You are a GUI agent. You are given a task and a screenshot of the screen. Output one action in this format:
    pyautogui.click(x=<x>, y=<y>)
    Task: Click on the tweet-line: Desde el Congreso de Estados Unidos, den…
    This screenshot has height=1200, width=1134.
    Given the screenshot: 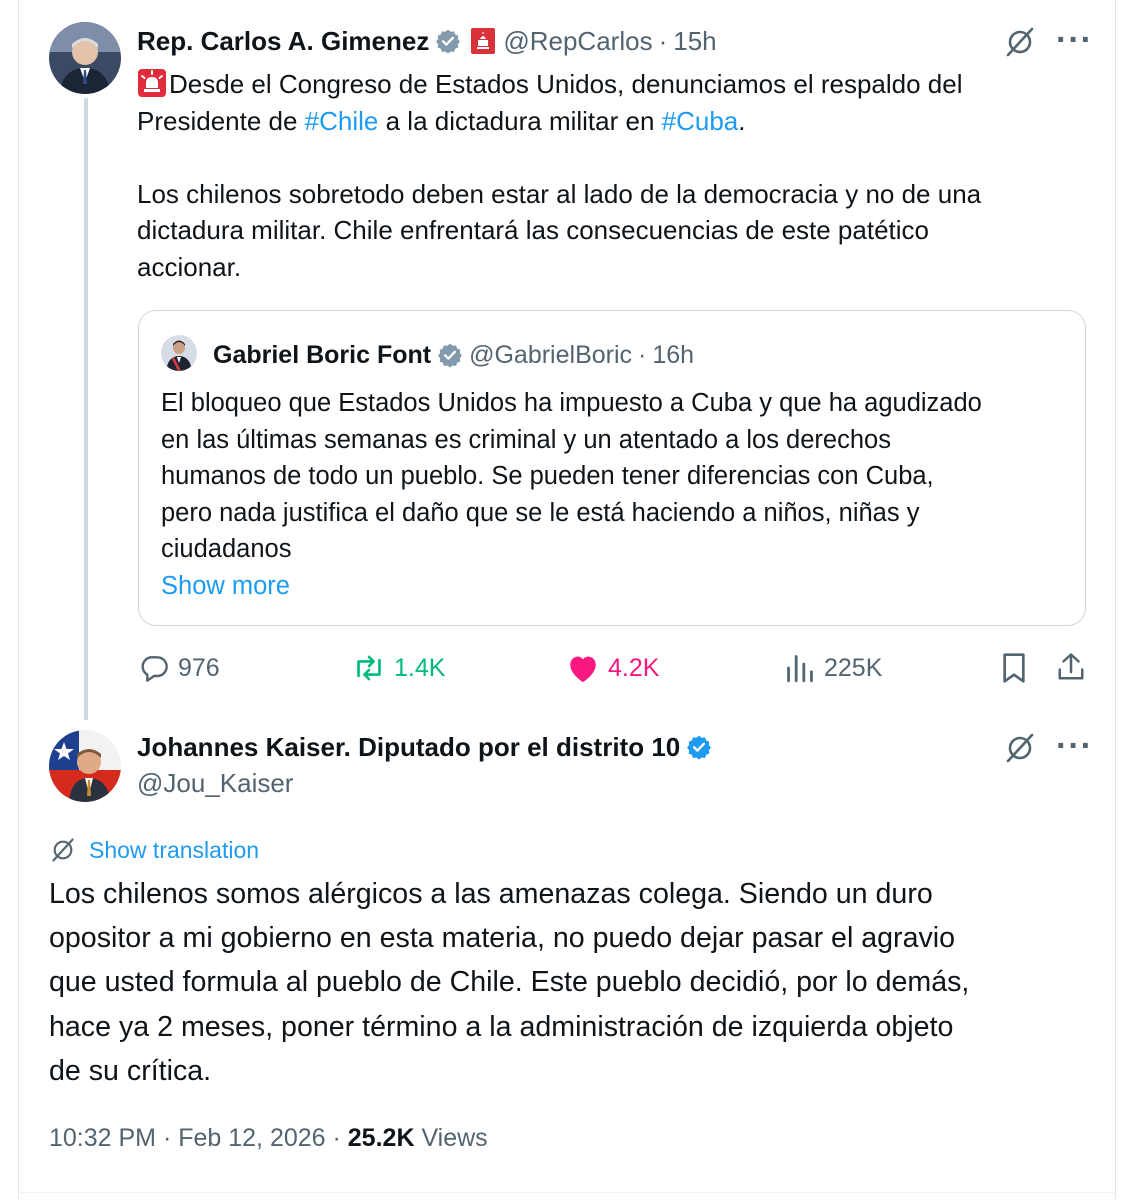 What is the action you would take?
    pyautogui.click(x=607, y=84)
    